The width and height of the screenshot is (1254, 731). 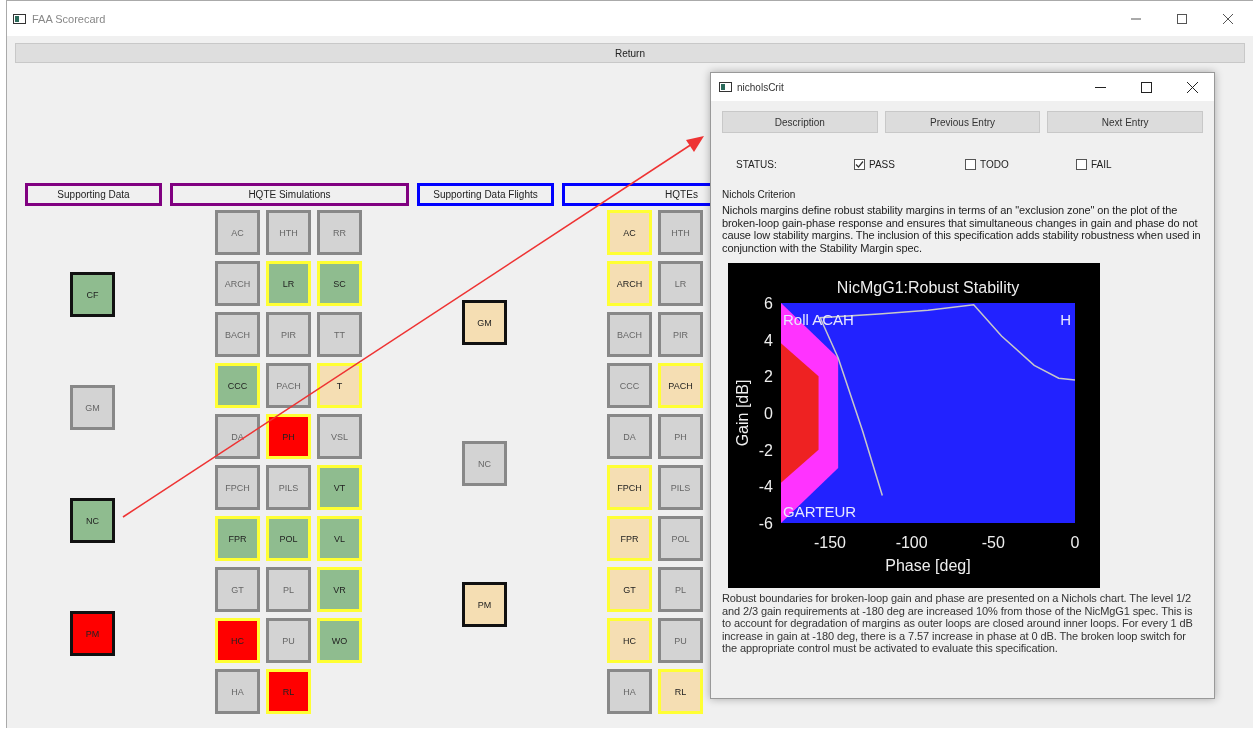 What do you see at coordinates (237, 385) in the screenshot?
I see `status-tile: CCC` at bounding box center [237, 385].